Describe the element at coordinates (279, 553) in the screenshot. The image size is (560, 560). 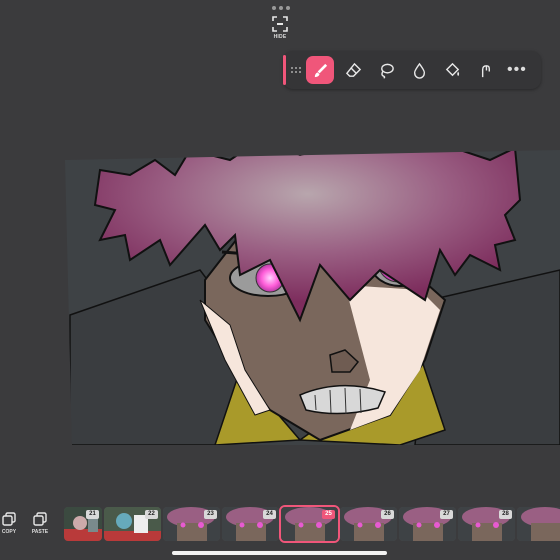
I see `home-indicator` at that location.